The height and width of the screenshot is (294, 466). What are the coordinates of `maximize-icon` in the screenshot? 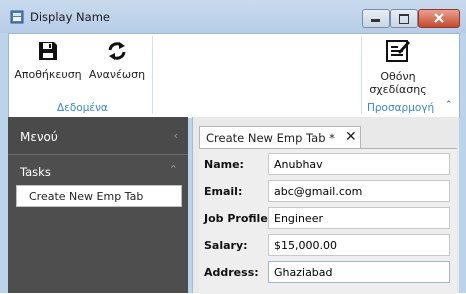 It's located at (404, 19).